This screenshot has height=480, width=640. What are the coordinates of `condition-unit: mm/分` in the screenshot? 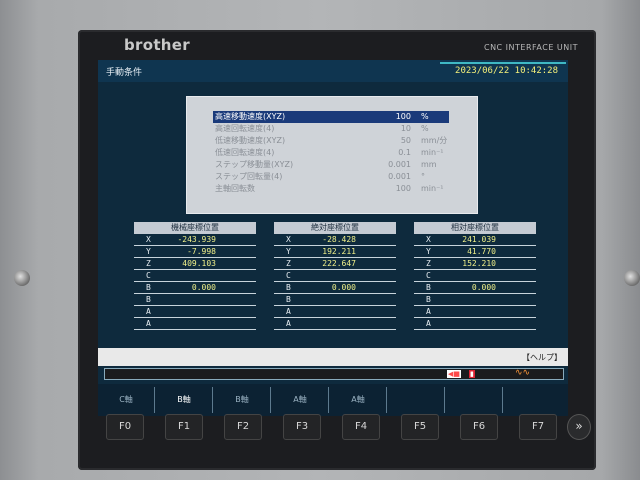 It's located at (434, 140).